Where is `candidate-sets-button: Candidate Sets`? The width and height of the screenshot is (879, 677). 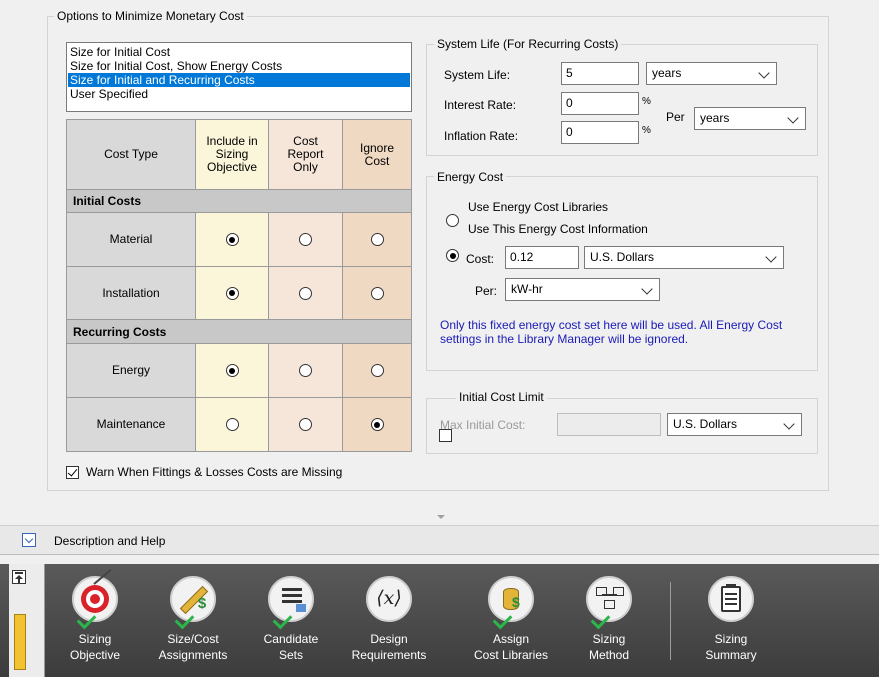
candidate-sets-button: Candidate Sets is located at coordinates (291, 620).